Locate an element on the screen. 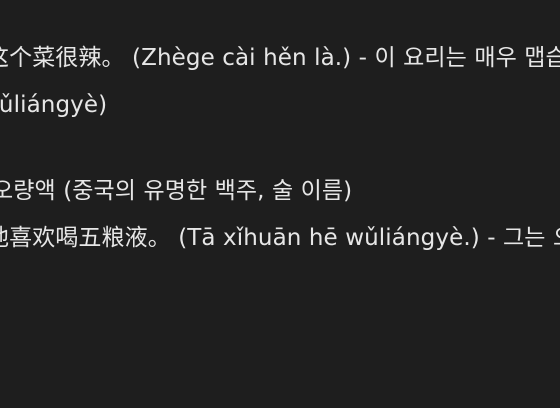 This screenshot has width=560, height=408. definition-line-wuliangye: 오량액 (중국의 유명한 백주, 술 이름) is located at coordinates (176, 191).